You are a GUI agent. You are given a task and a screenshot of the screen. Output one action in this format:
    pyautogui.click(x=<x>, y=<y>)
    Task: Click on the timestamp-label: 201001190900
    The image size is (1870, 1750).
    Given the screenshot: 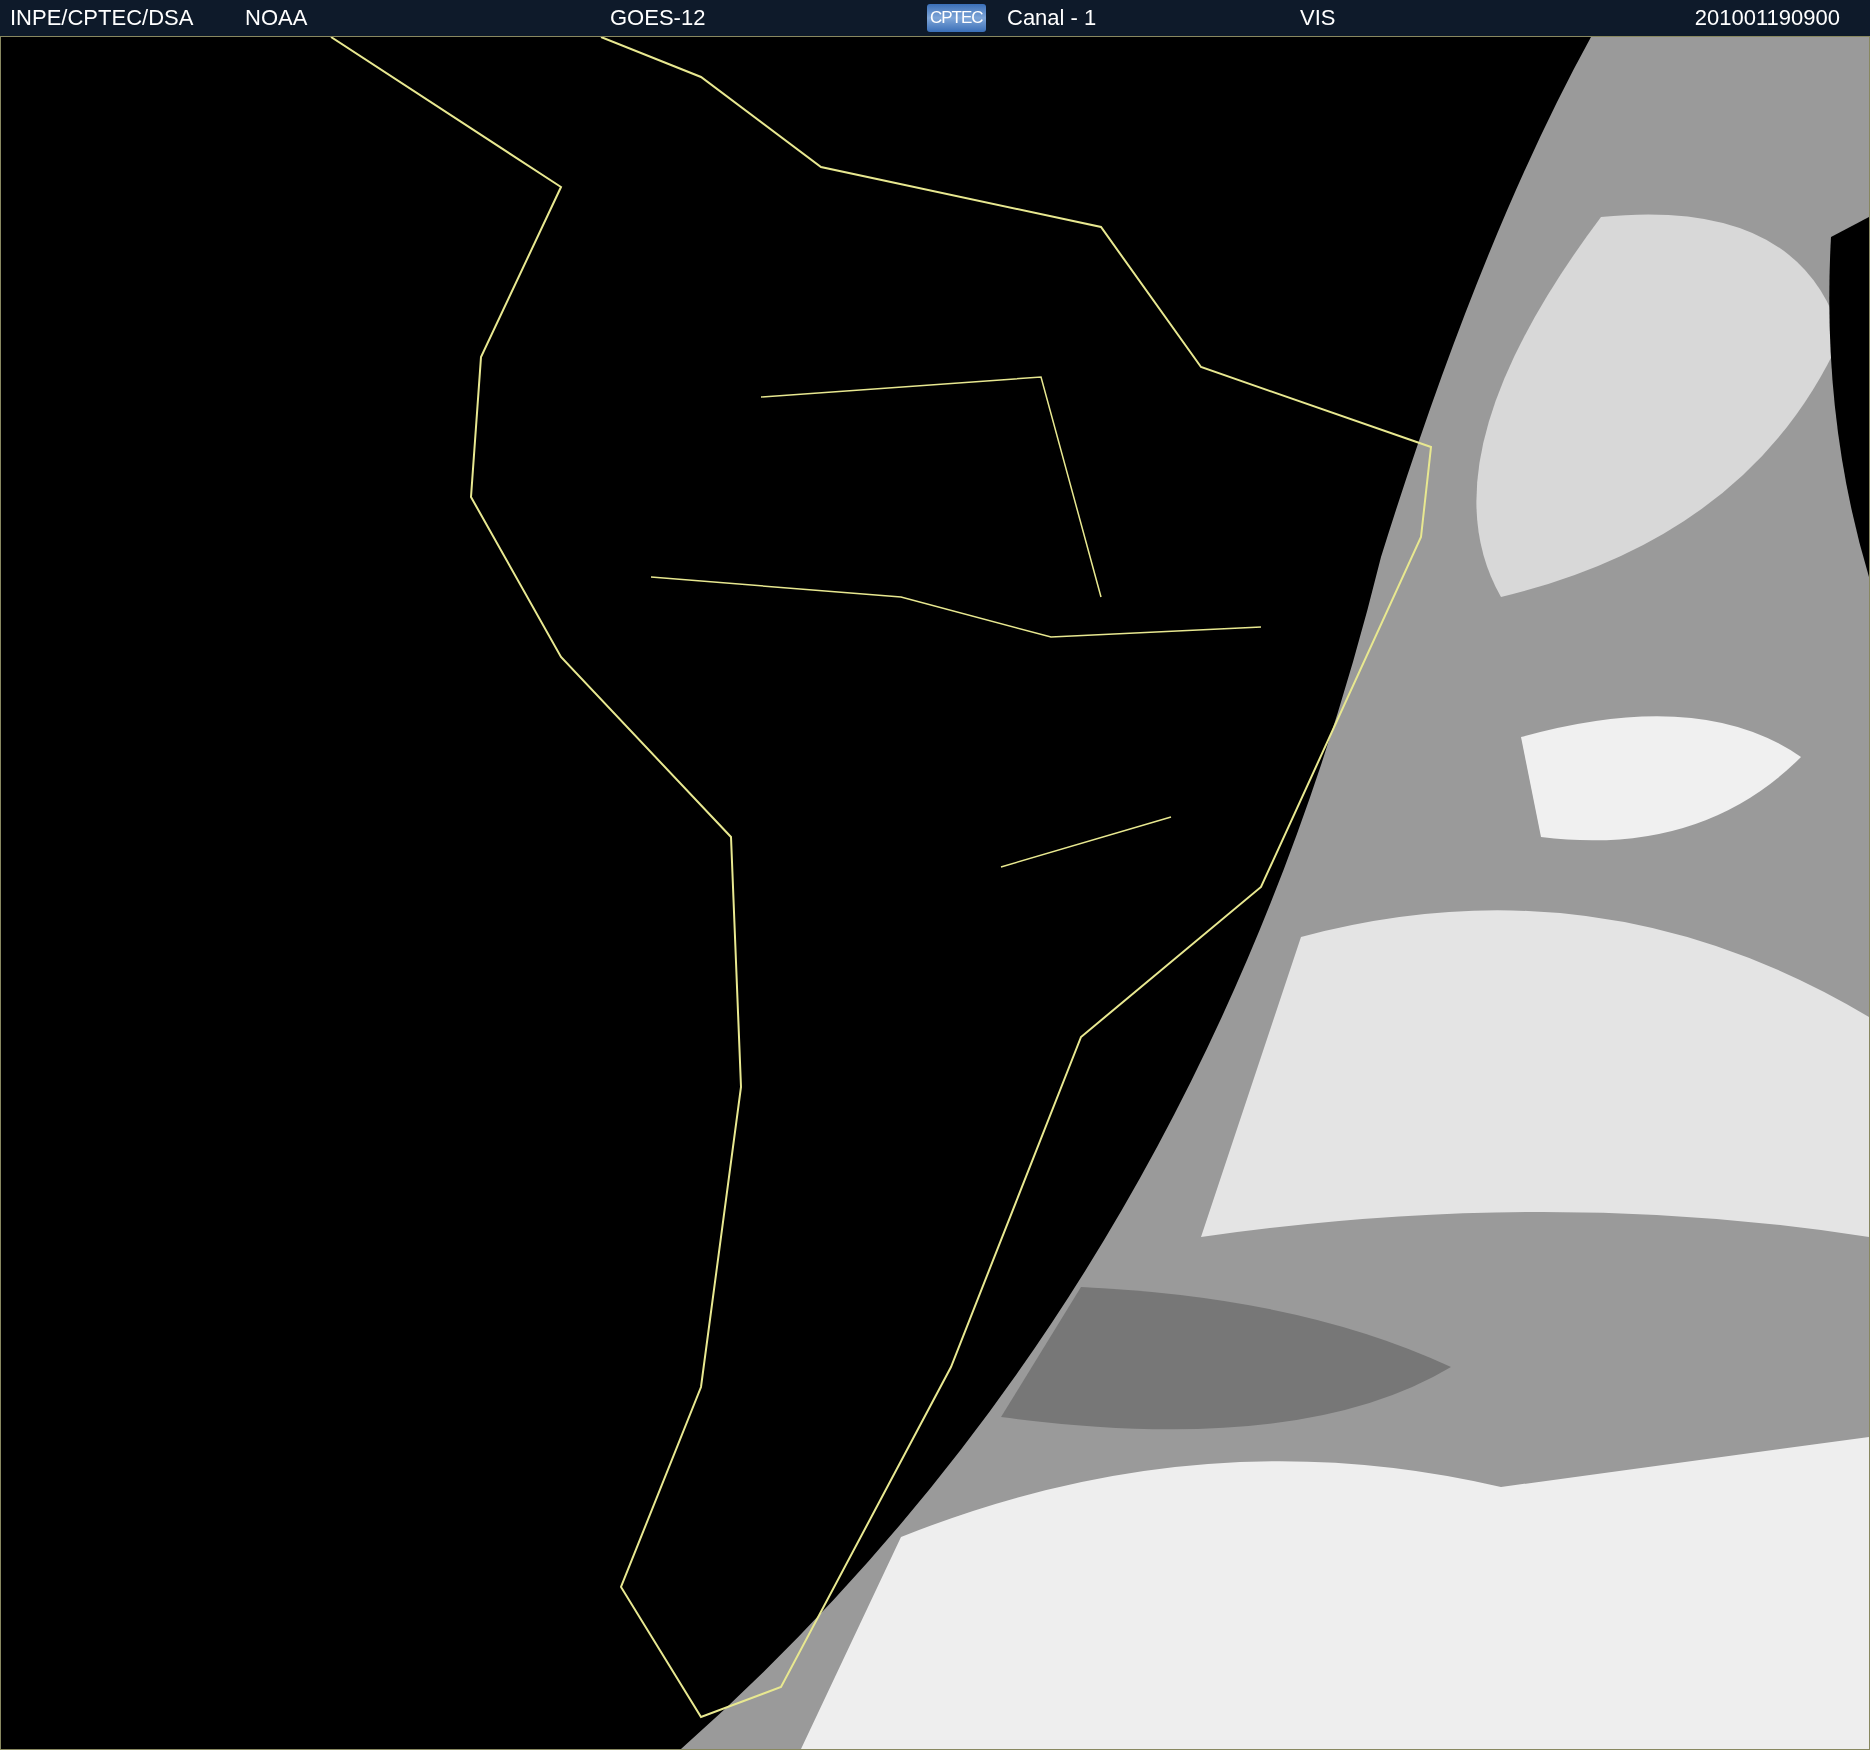 What is the action you would take?
    pyautogui.click(x=1766, y=18)
    